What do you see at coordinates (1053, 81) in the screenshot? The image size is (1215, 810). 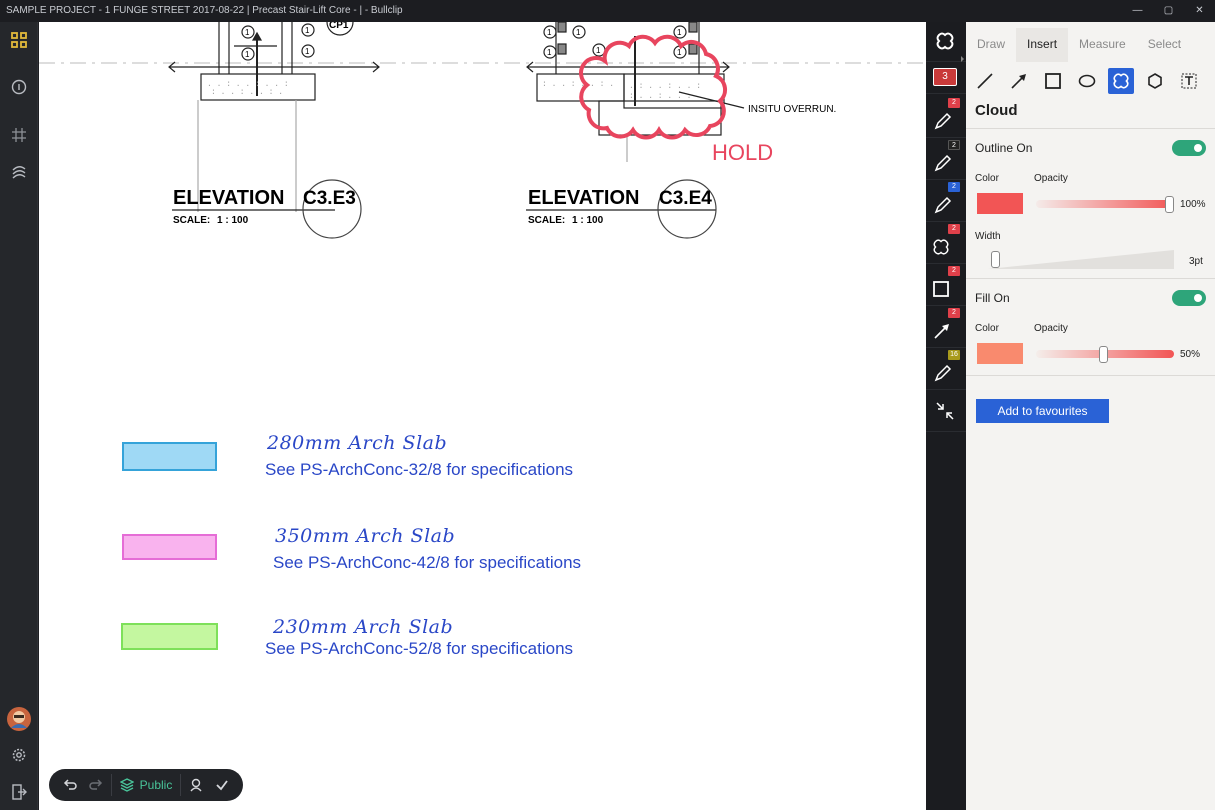 I see `rectangle-tool-button` at bounding box center [1053, 81].